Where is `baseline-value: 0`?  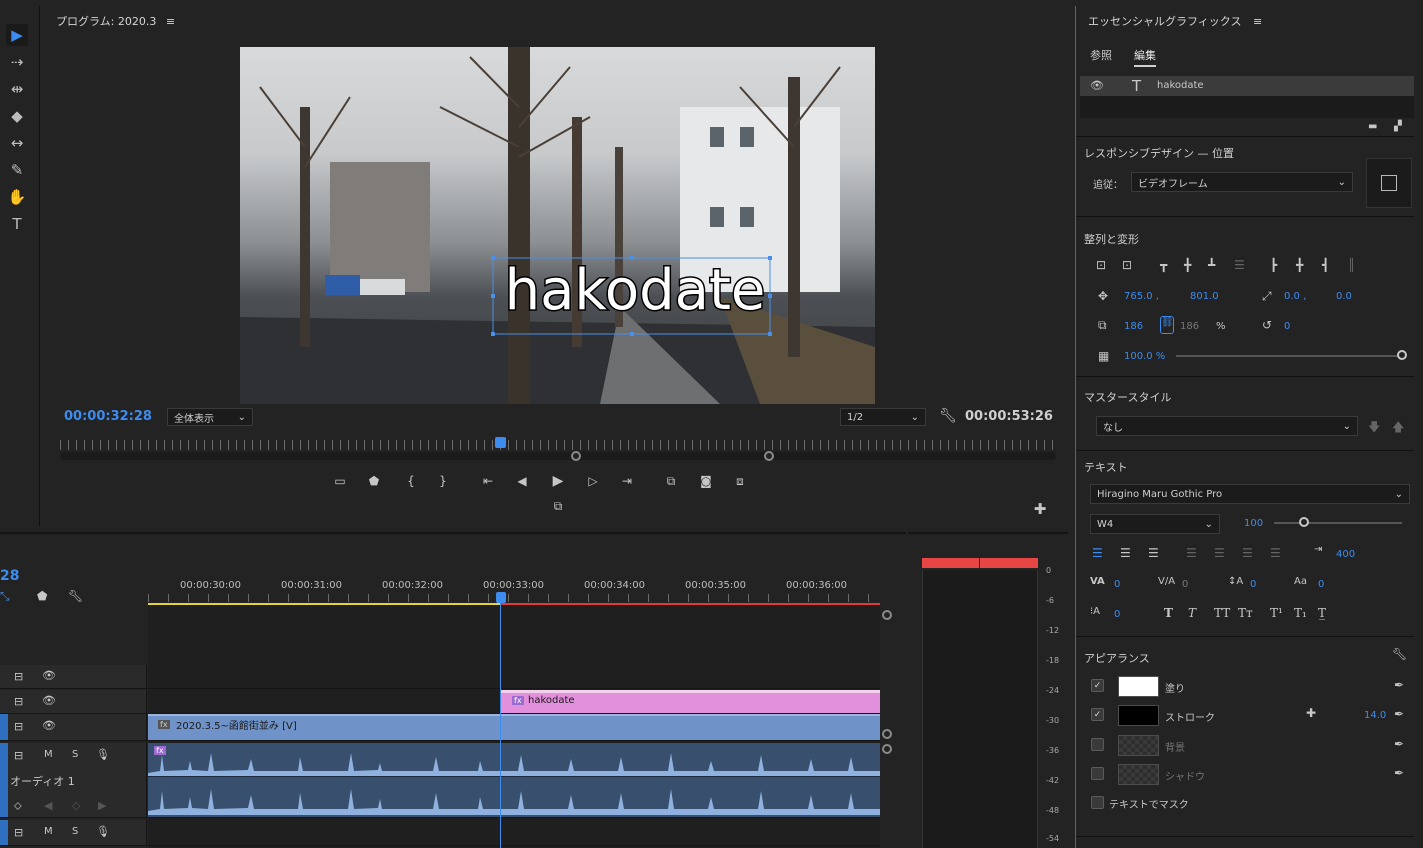
baseline-value: 0 is located at coordinates (1321, 584).